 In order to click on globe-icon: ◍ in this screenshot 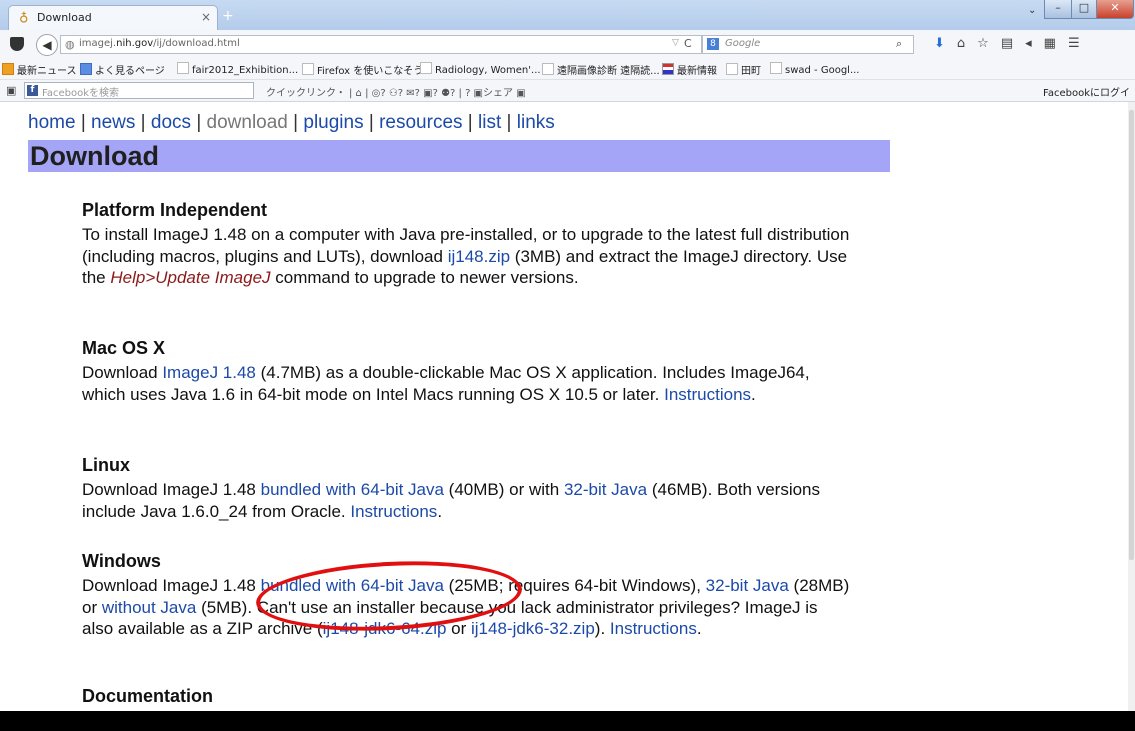, I will do `click(70, 44)`.